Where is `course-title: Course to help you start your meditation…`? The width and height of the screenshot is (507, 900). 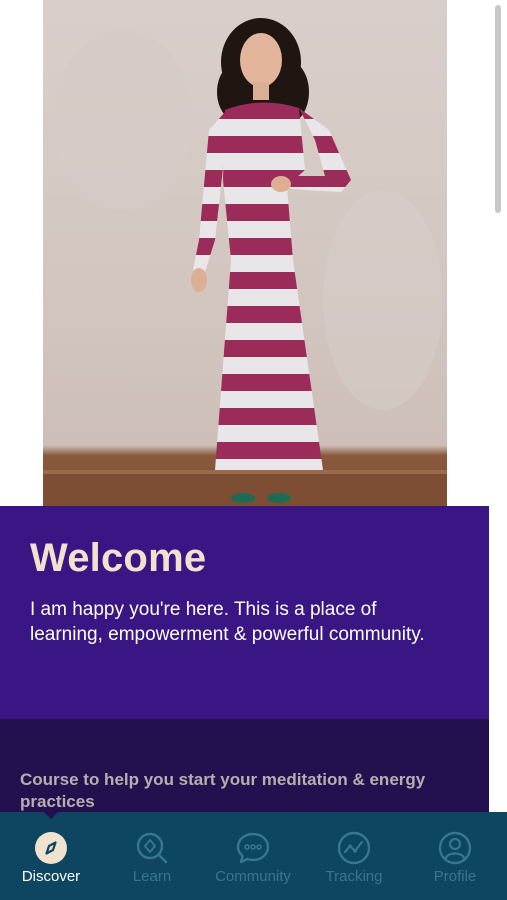
course-title: Course to help you start your meditation… is located at coordinates (223, 790).